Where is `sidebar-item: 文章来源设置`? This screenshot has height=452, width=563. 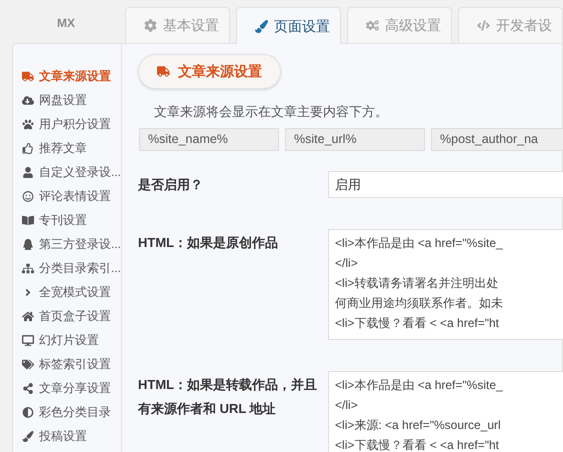 sidebar-item: 文章来源设置 is located at coordinates (66, 76).